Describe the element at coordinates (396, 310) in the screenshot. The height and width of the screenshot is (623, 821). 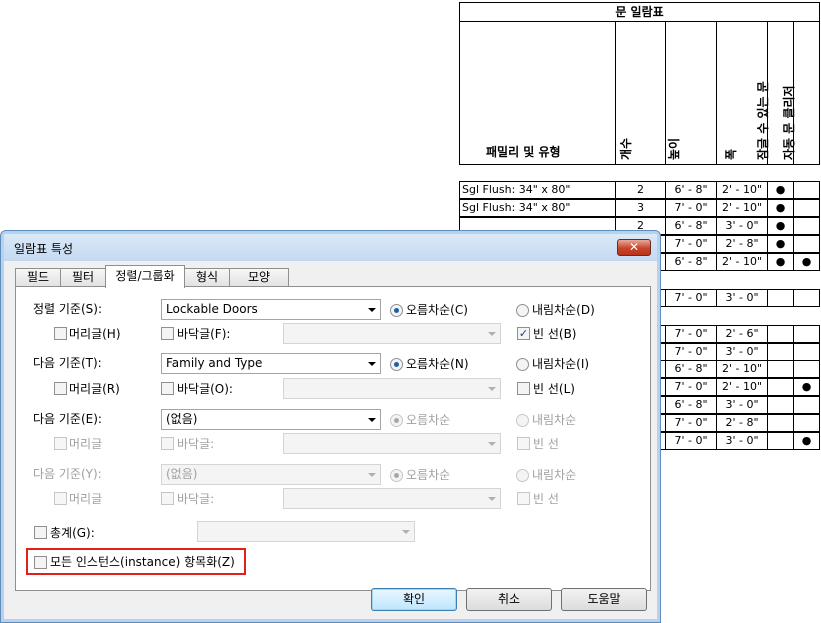
I see `sort1-ascending-radio` at that location.